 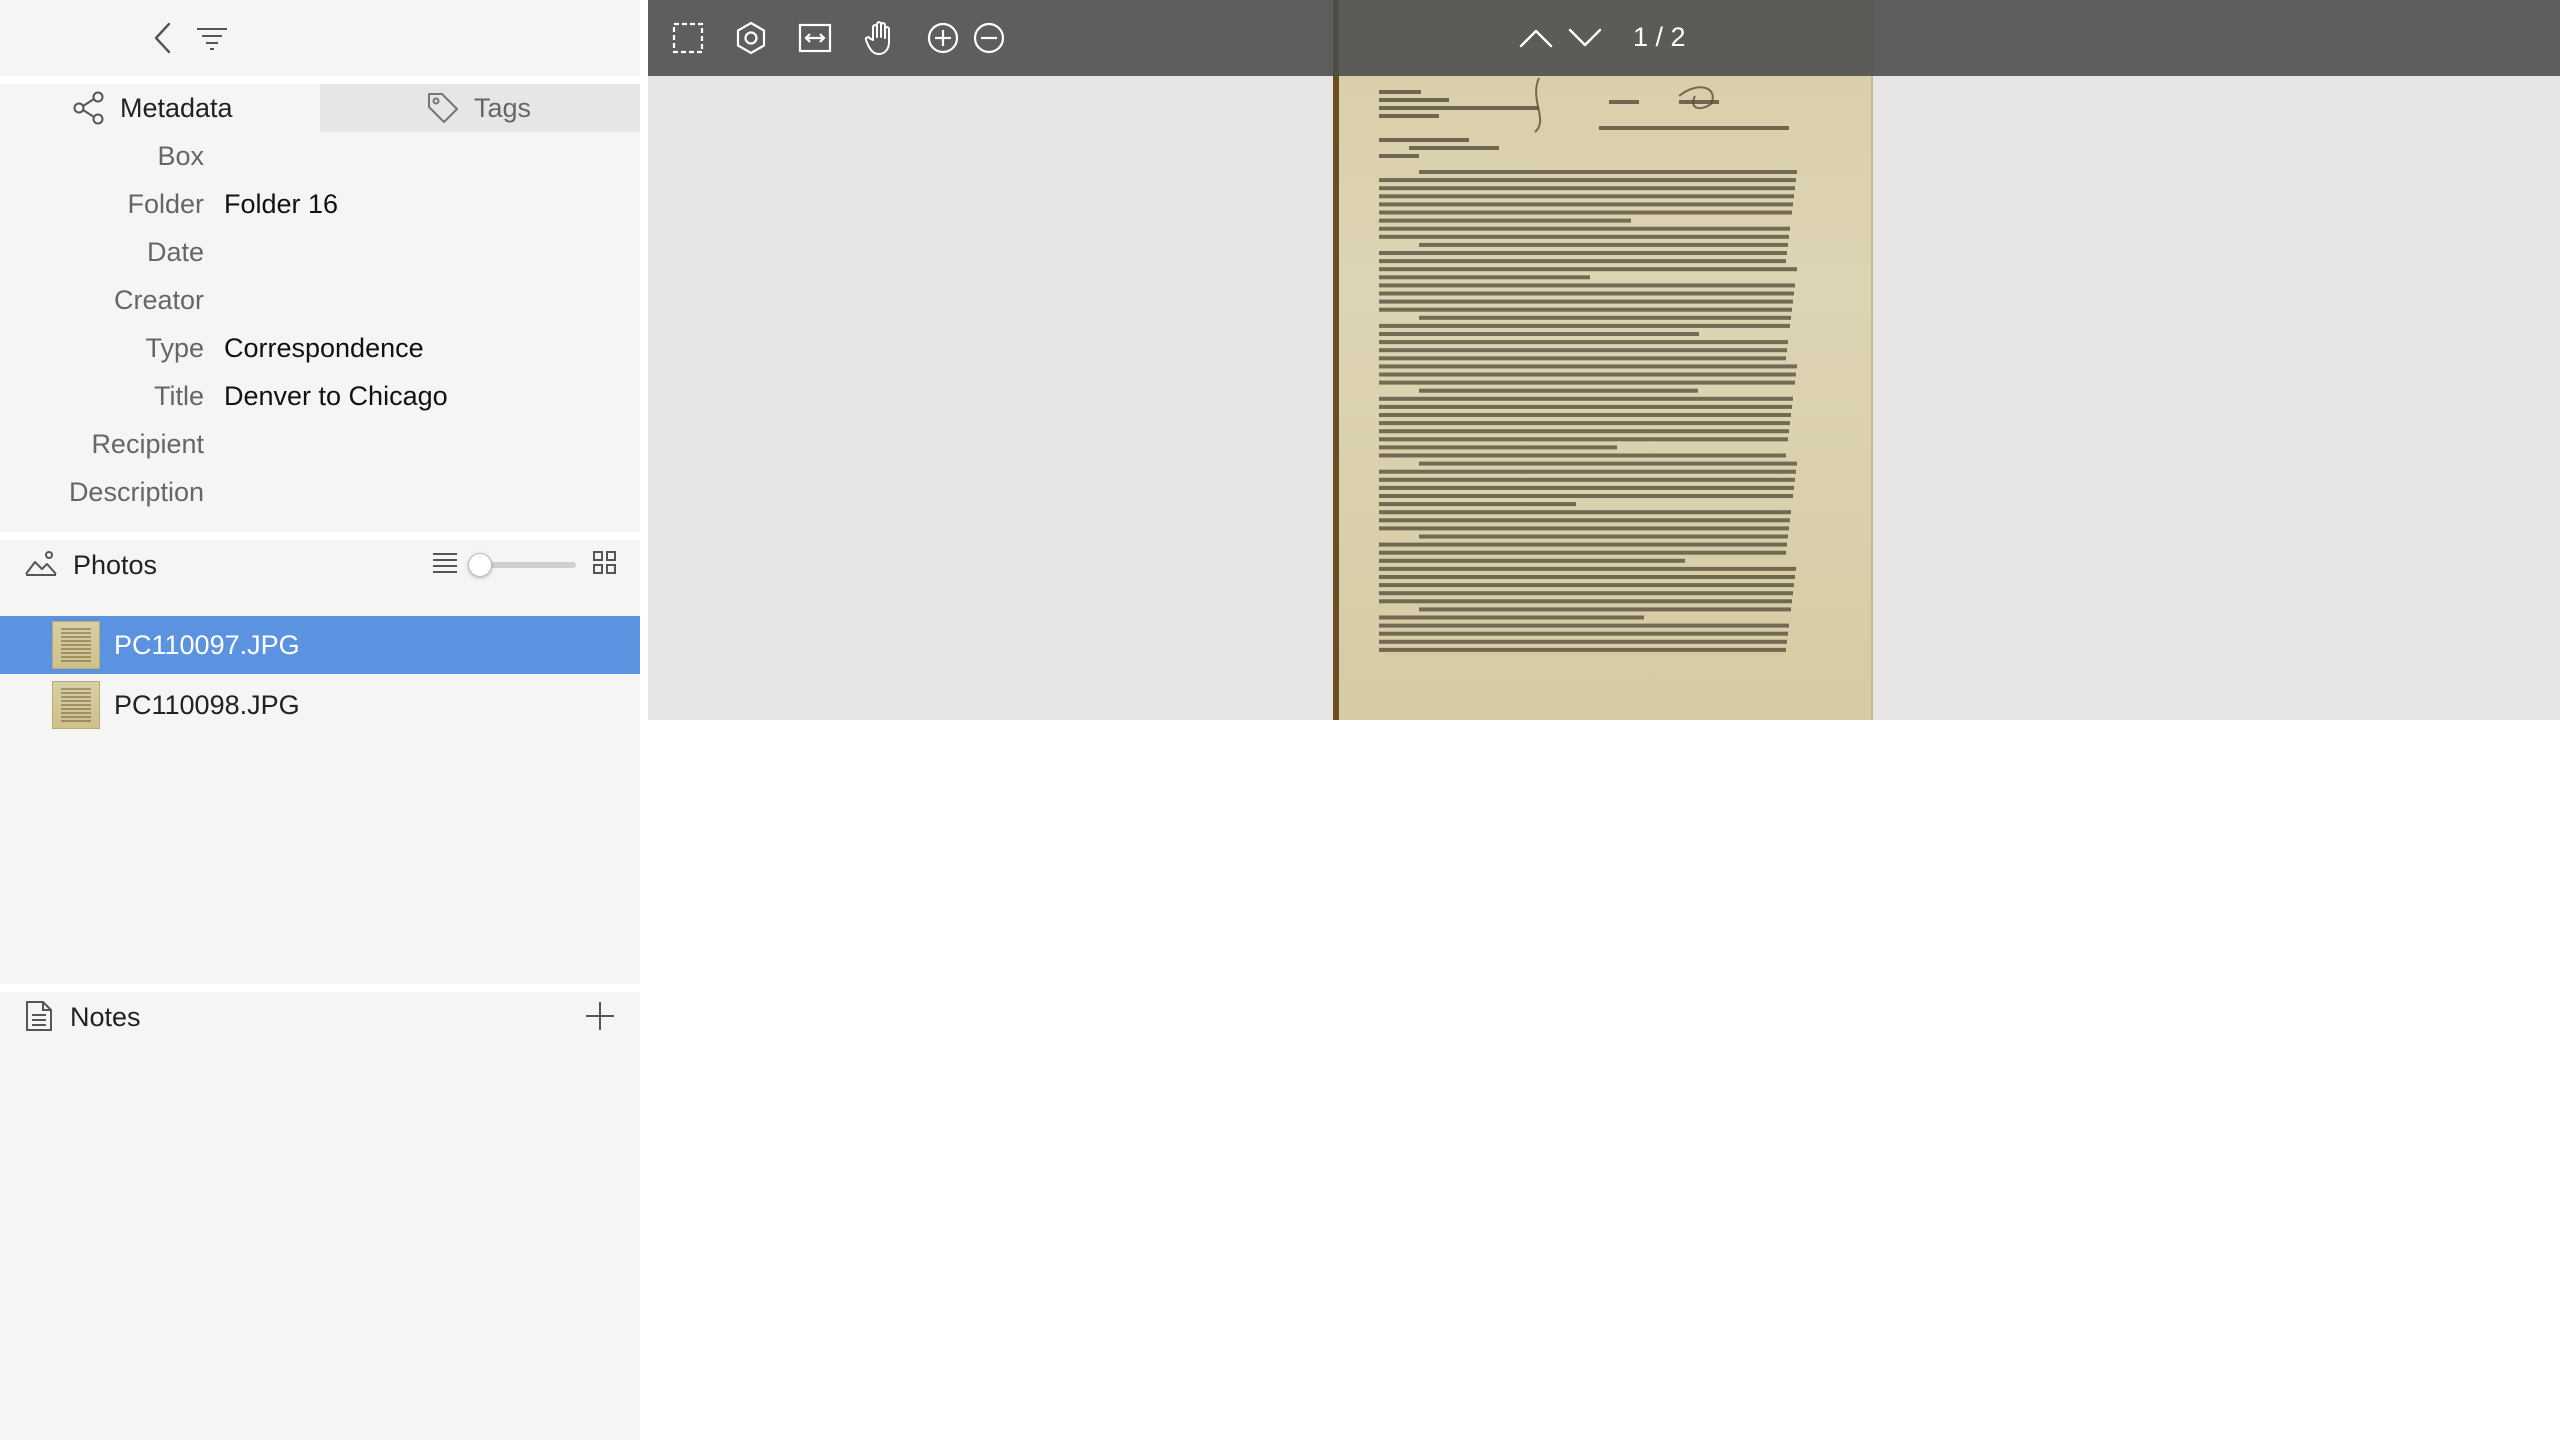 I want to click on filter-button, so click(x=212, y=38).